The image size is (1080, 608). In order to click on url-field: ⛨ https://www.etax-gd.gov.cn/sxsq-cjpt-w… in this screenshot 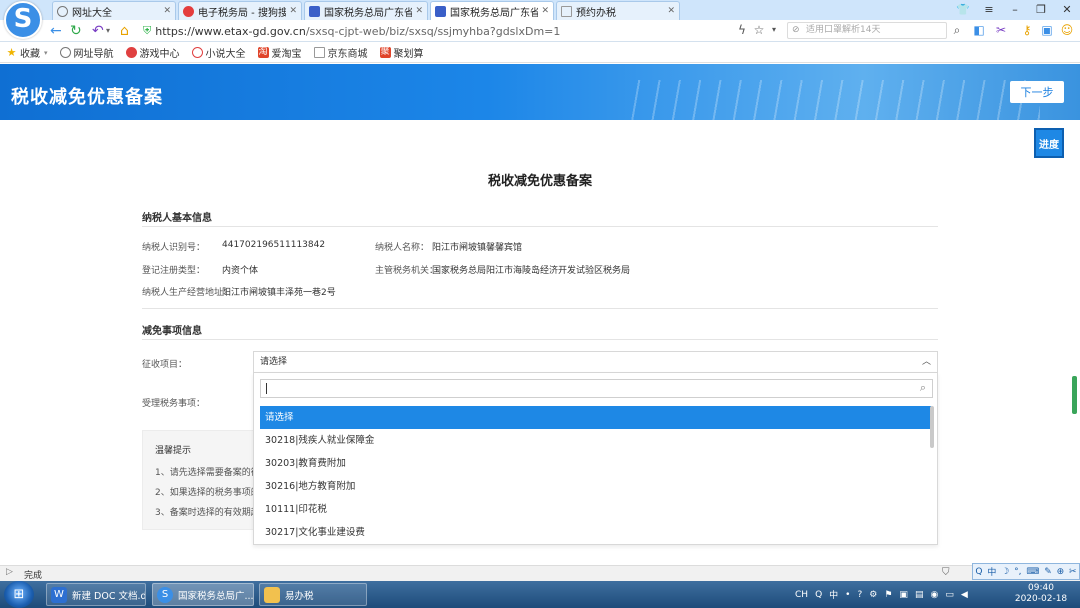, I will do `click(463, 31)`.